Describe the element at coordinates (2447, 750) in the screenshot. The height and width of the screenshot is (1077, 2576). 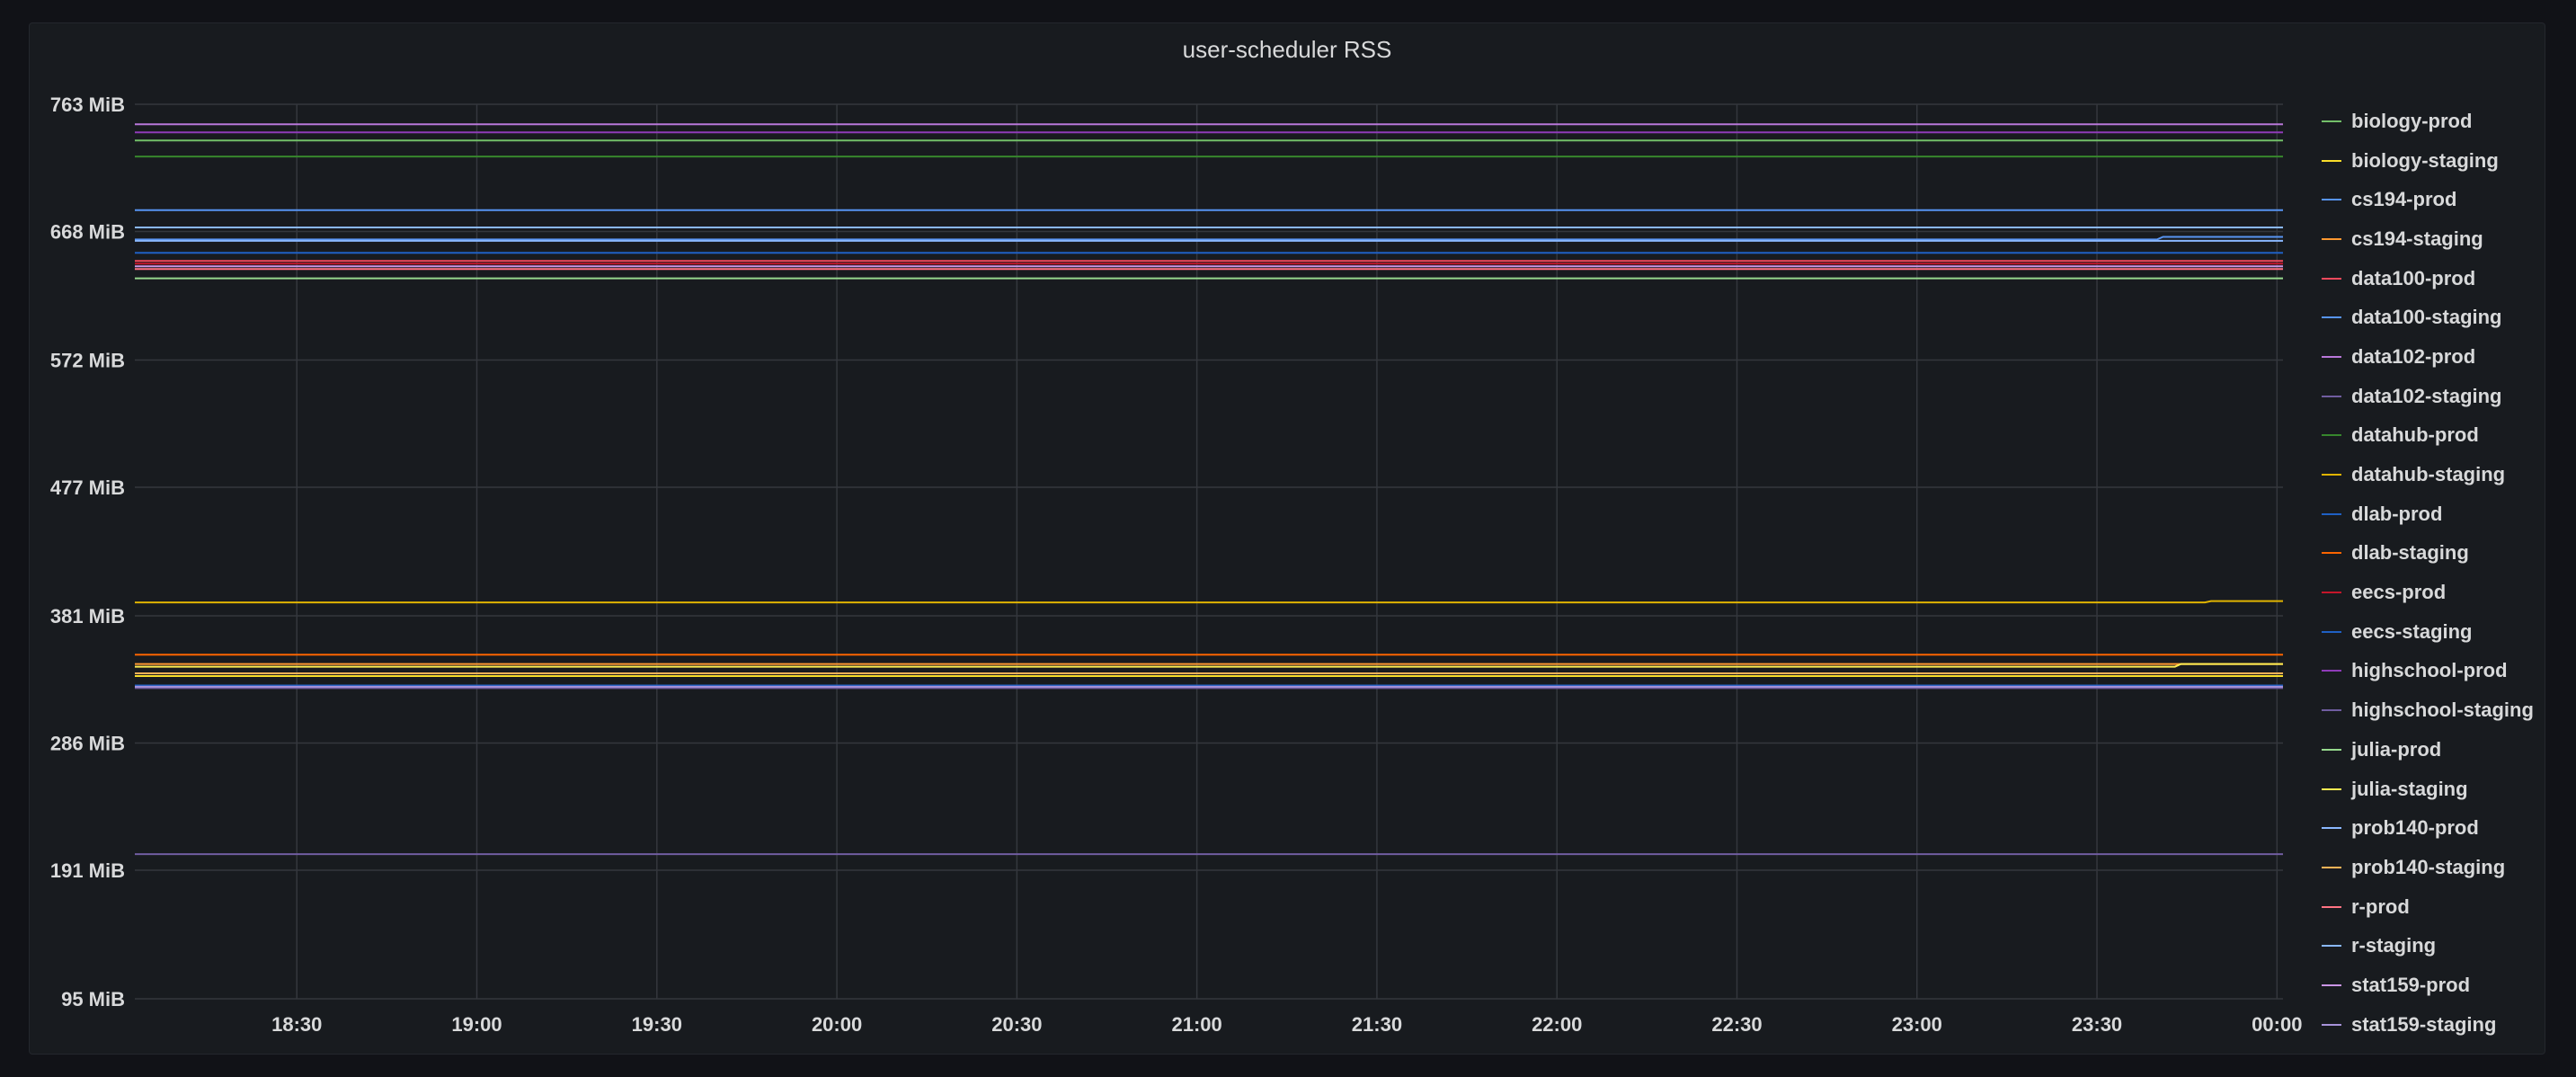
I see `legend-item-julia-prod: julia-prod` at that location.